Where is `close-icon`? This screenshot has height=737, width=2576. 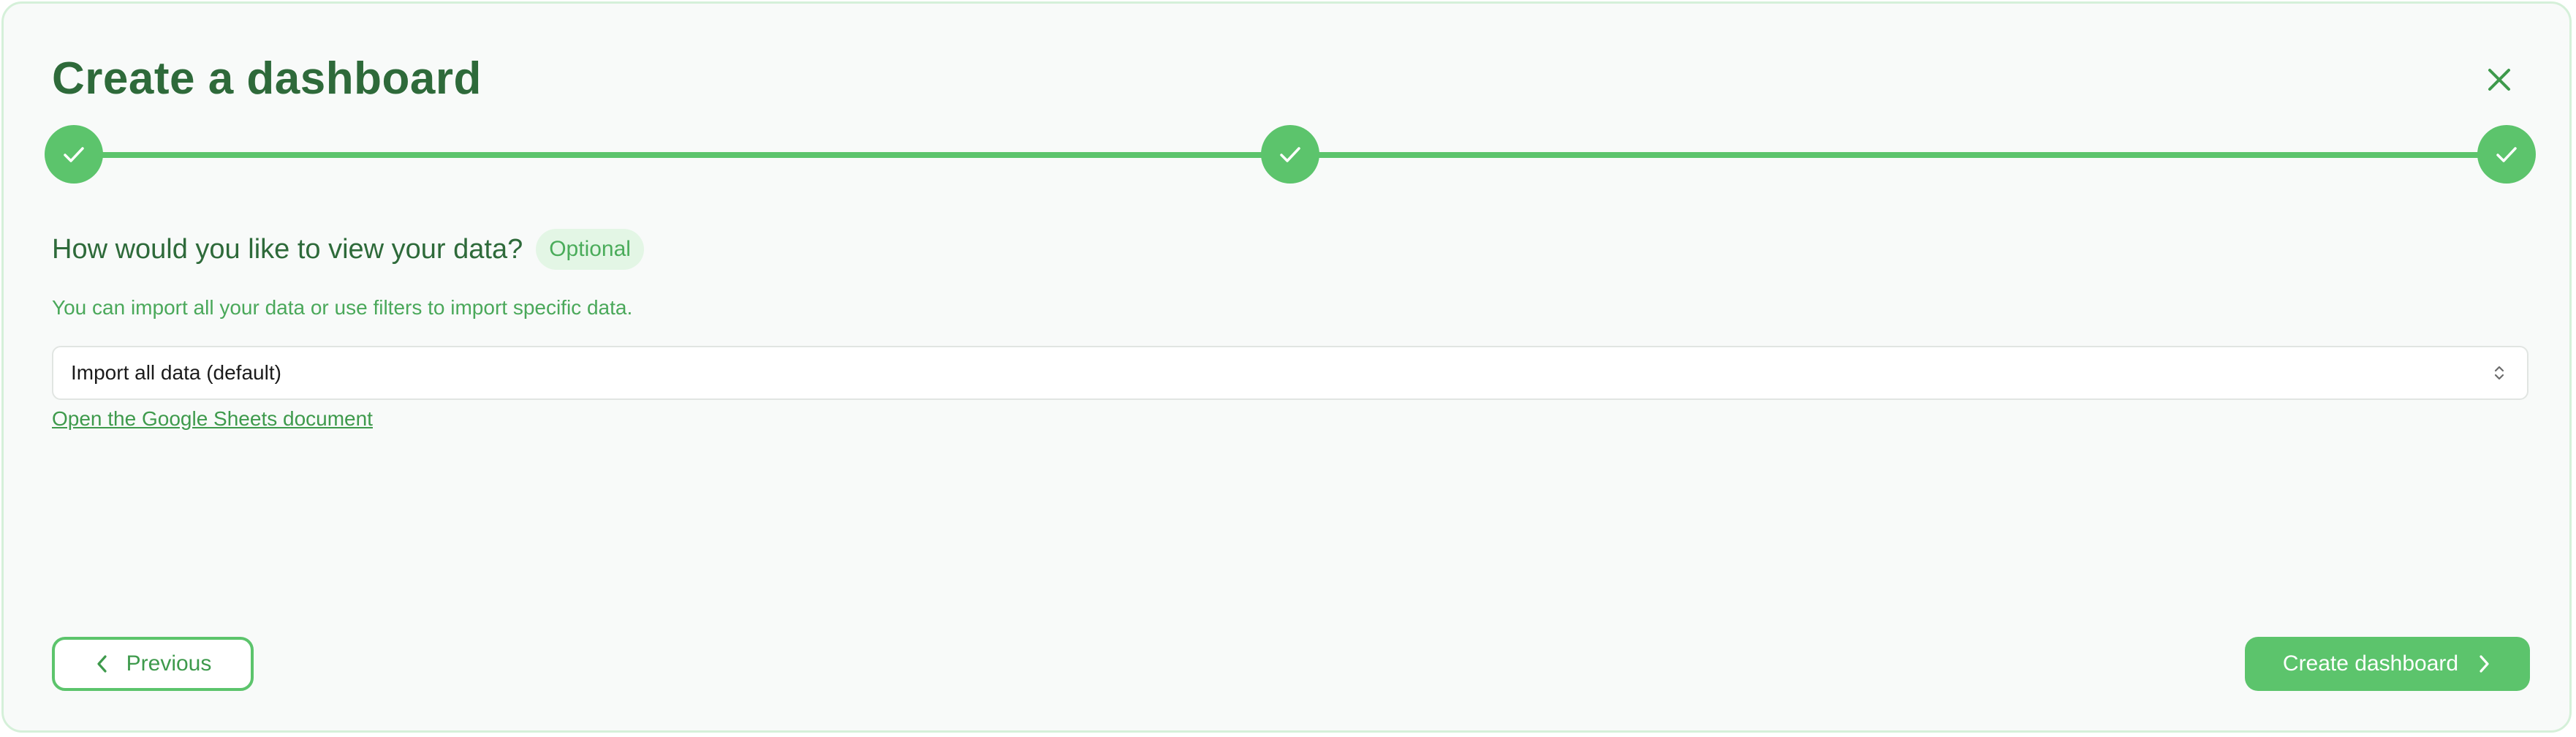 close-icon is located at coordinates (2499, 80).